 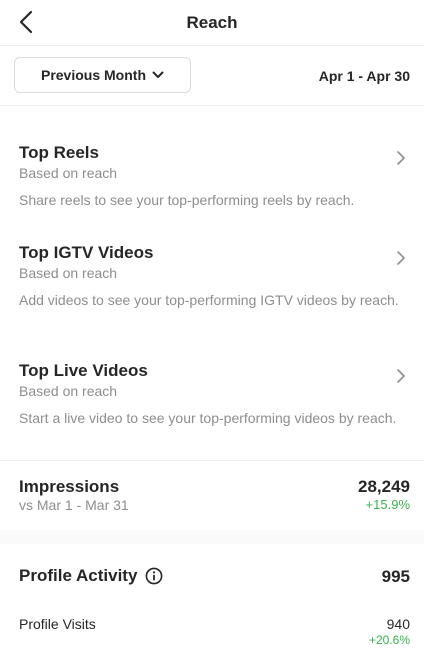 I want to click on top-reels-open-button, so click(x=401, y=158).